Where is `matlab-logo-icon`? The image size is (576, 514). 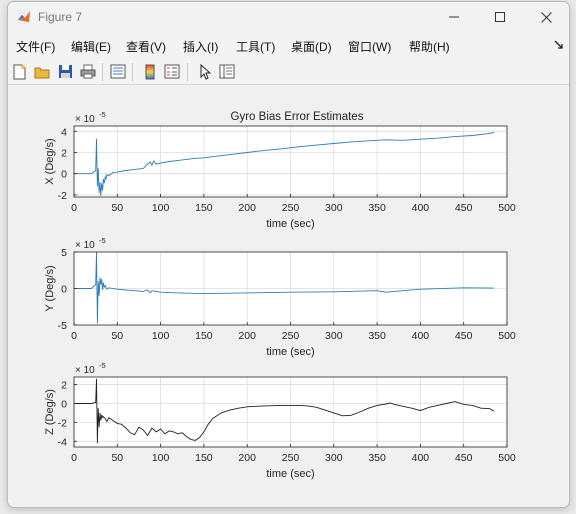
matlab-logo-icon is located at coordinates (24, 17).